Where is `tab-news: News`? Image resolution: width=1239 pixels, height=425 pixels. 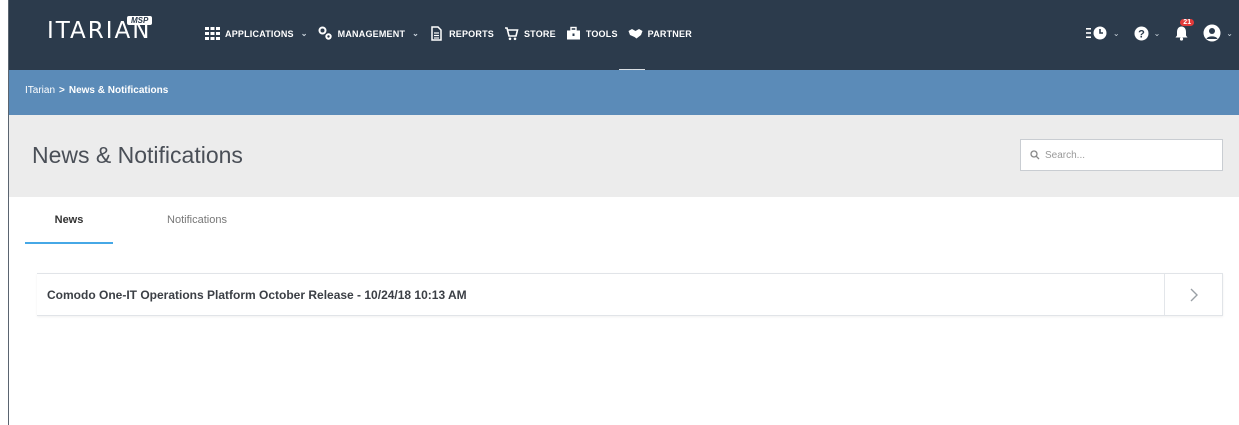 tab-news: News is located at coordinates (69, 220).